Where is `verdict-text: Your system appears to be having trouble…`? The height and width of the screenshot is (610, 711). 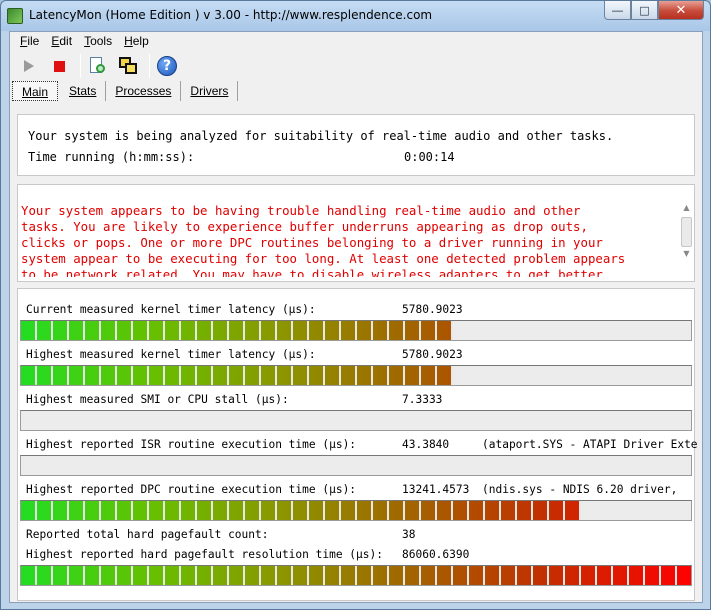
verdict-text: Your system appears to be having trouble… is located at coordinates (348, 240).